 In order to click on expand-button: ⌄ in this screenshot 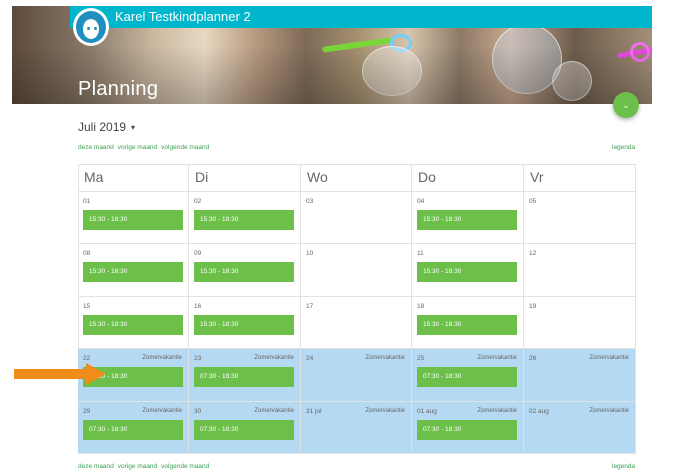, I will do `click(626, 105)`.